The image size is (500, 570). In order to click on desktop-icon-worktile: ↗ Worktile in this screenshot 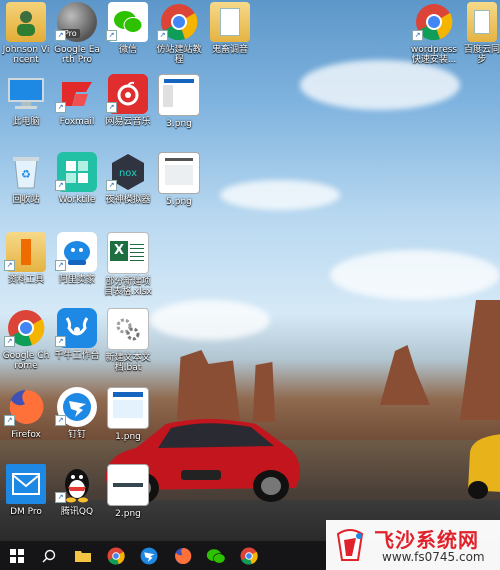, I will do `click(77, 188)`.